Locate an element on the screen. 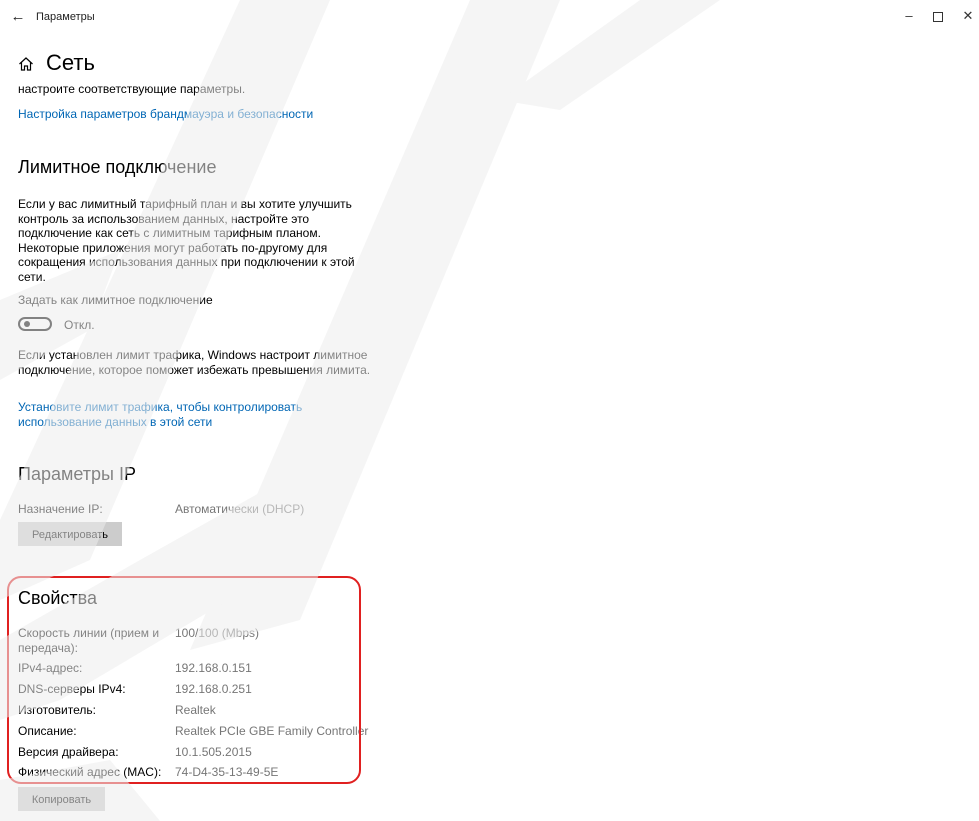 The height and width of the screenshot is (821, 979). app-title: Параметры is located at coordinates (65, 17).